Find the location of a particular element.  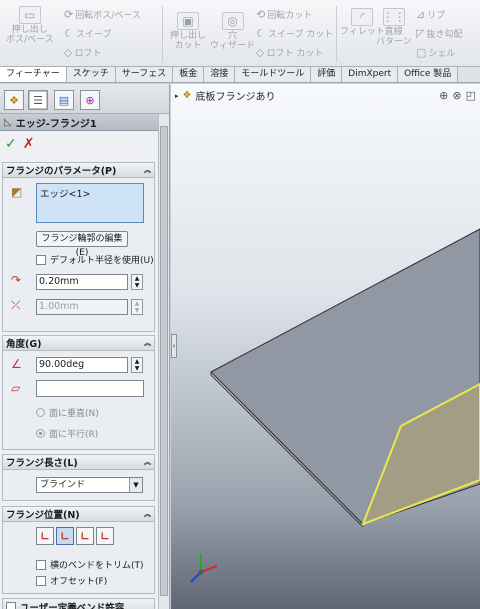

sweep-cut-button: ☾ スイープ カット is located at coordinates (294, 33).